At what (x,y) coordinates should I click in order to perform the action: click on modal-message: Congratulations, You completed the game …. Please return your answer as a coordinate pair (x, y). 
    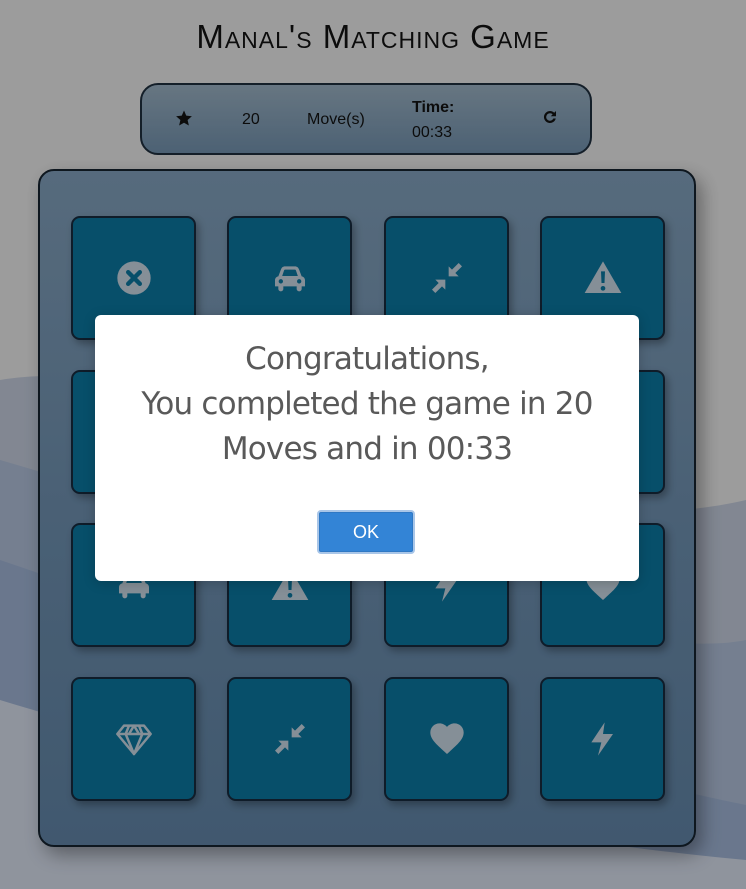
    Looking at the image, I should click on (367, 404).